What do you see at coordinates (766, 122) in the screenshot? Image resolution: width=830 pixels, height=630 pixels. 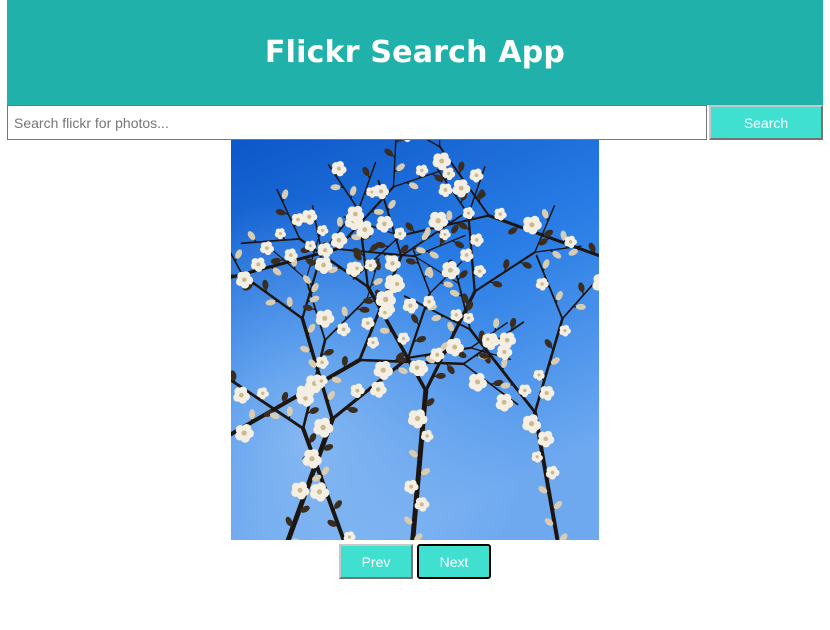 I see `search-button: Search` at bounding box center [766, 122].